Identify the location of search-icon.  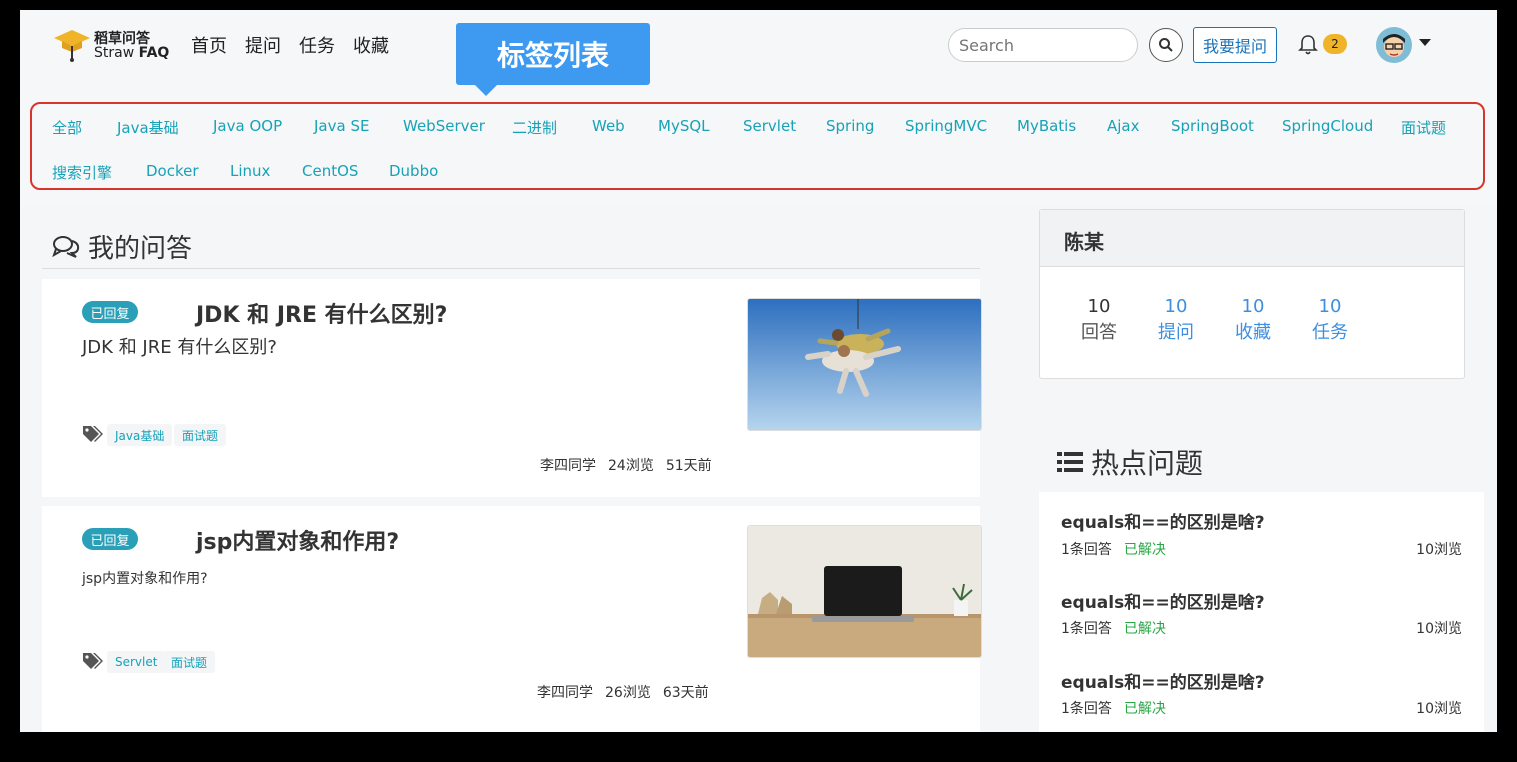
(1166, 45).